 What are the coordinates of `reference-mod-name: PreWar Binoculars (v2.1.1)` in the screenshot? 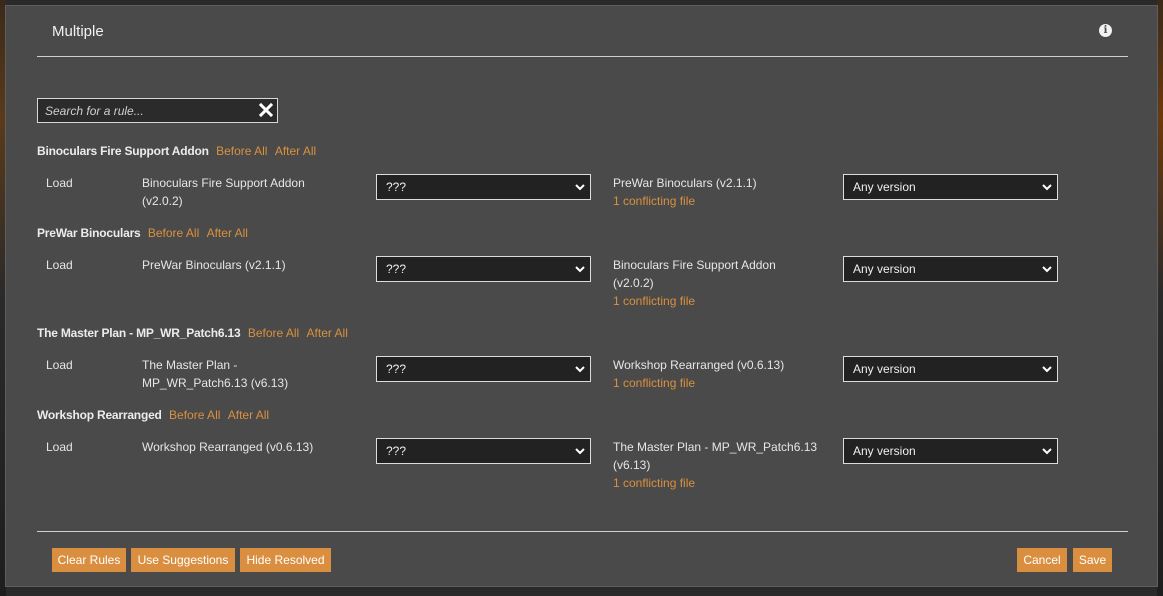 It's located at (685, 183).